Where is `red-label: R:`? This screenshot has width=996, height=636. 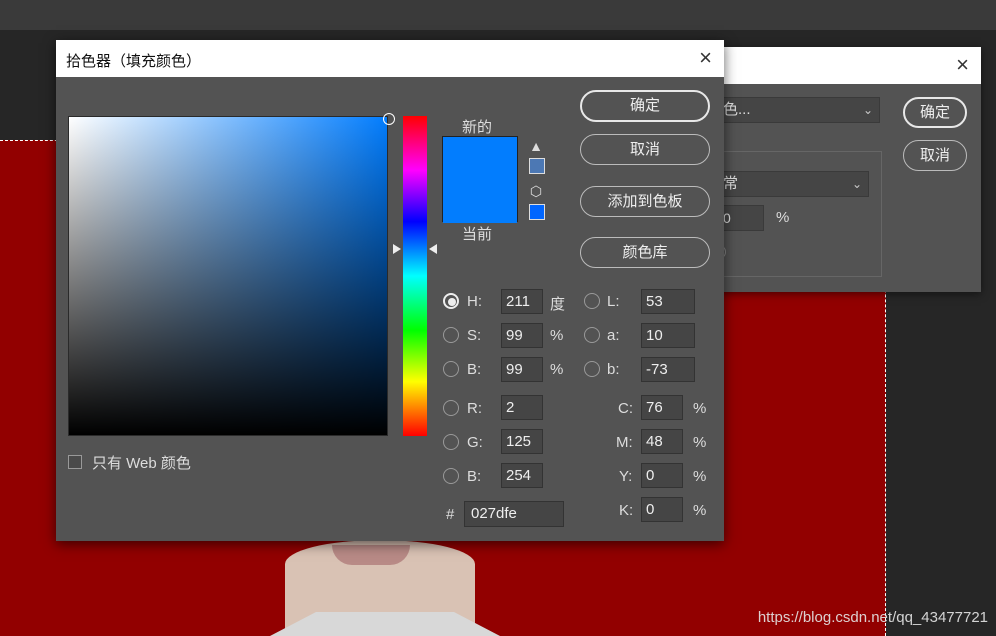 red-label: R: is located at coordinates (474, 408).